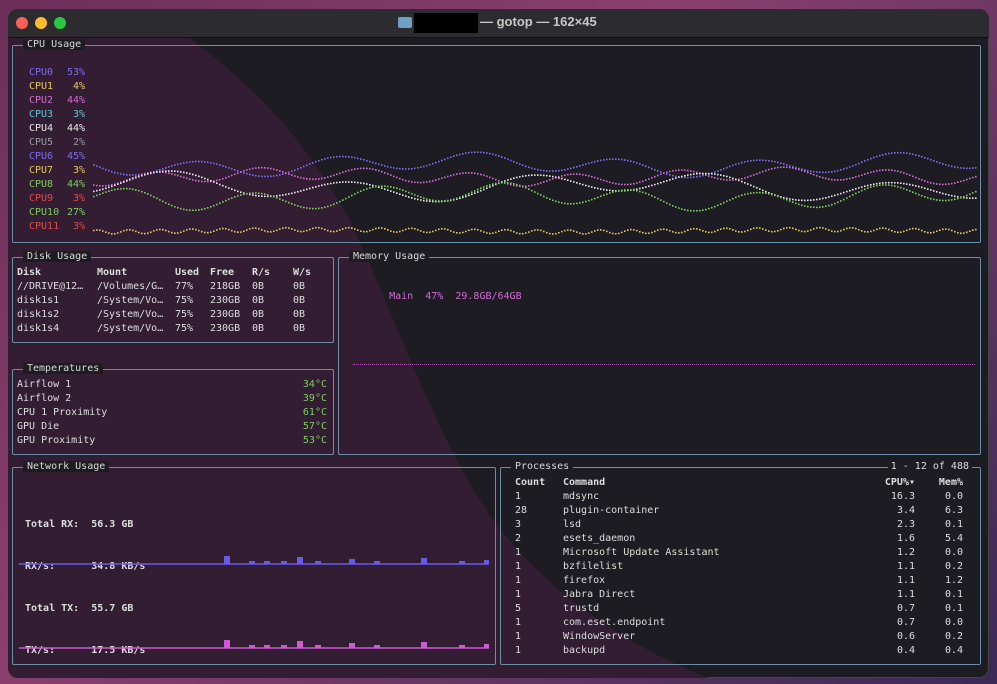 Image resolution: width=997 pixels, height=684 pixels. I want to click on process-row: 28 plugin-container 3.4 6.3, so click(745, 511).